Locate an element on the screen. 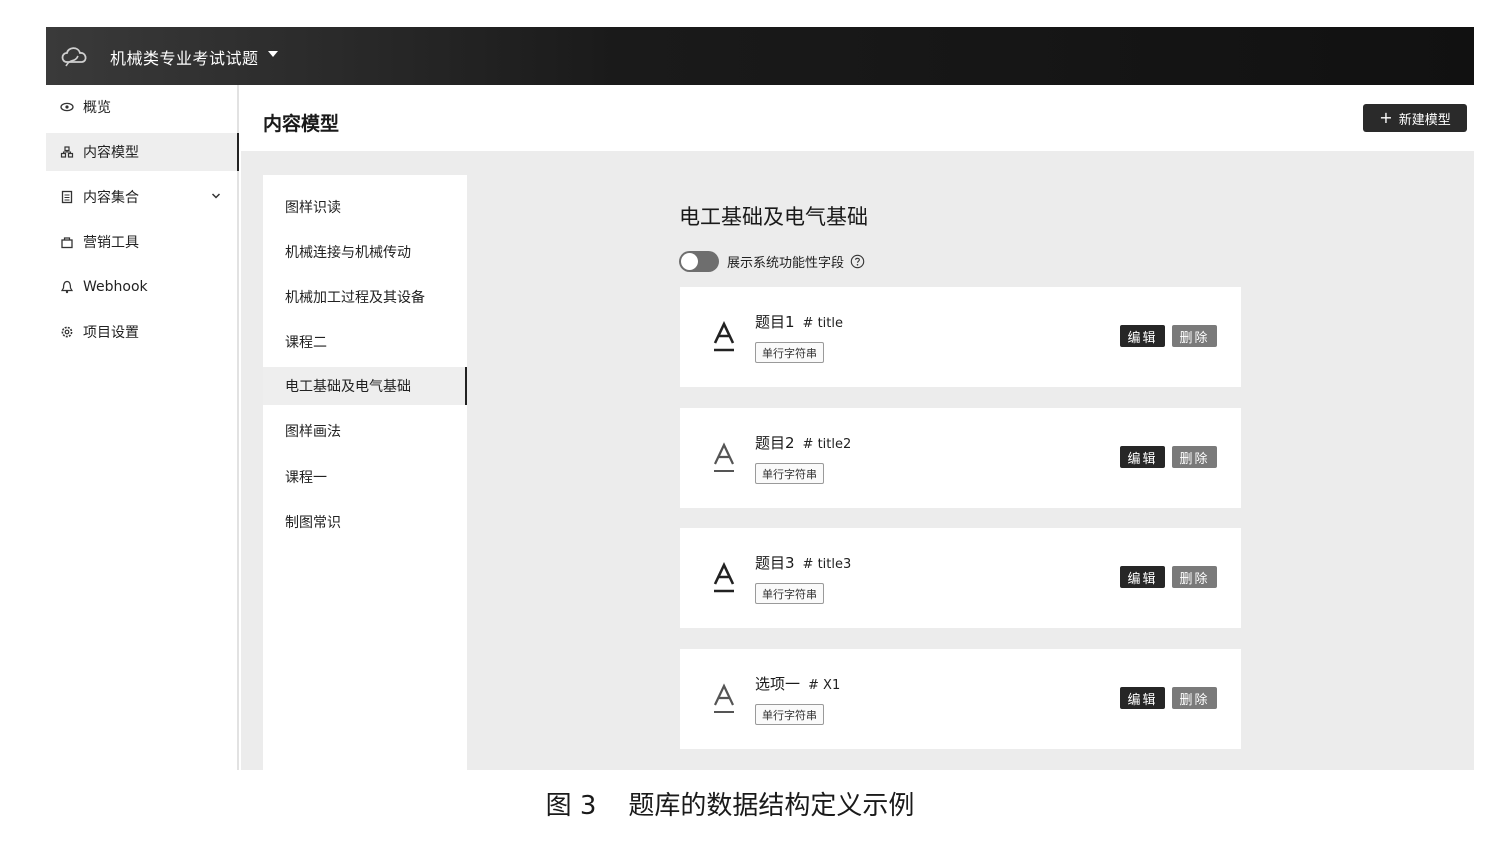 This screenshot has width=1500, height=843. field-card: 题目3 # title3 单行字符串 编辑 删除 is located at coordinates (960, 578).